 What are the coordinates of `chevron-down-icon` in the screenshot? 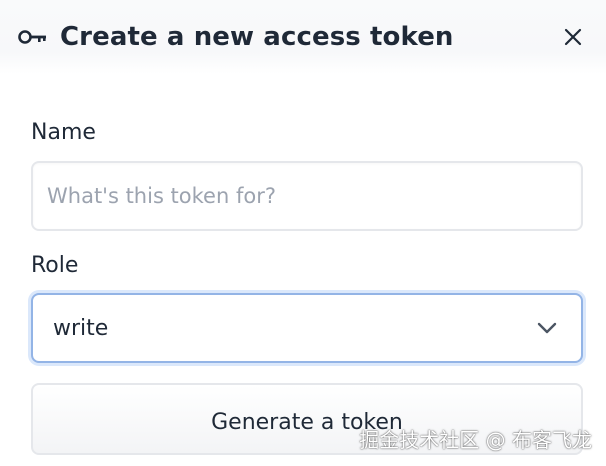 It's located at (547, 328).